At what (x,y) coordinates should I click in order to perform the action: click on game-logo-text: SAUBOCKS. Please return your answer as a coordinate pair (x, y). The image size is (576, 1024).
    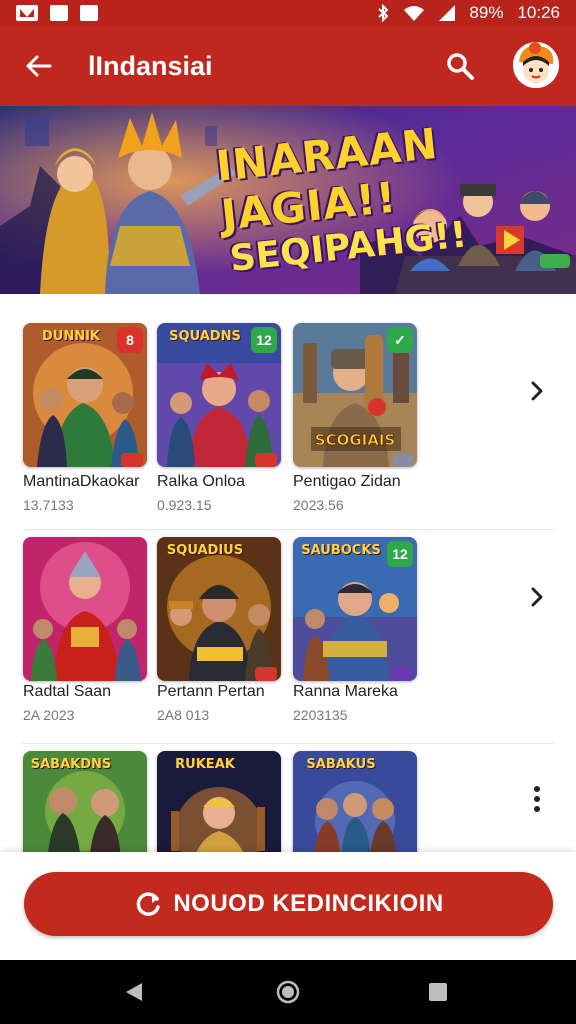
    Looking at the image, I should click on (341, 550).